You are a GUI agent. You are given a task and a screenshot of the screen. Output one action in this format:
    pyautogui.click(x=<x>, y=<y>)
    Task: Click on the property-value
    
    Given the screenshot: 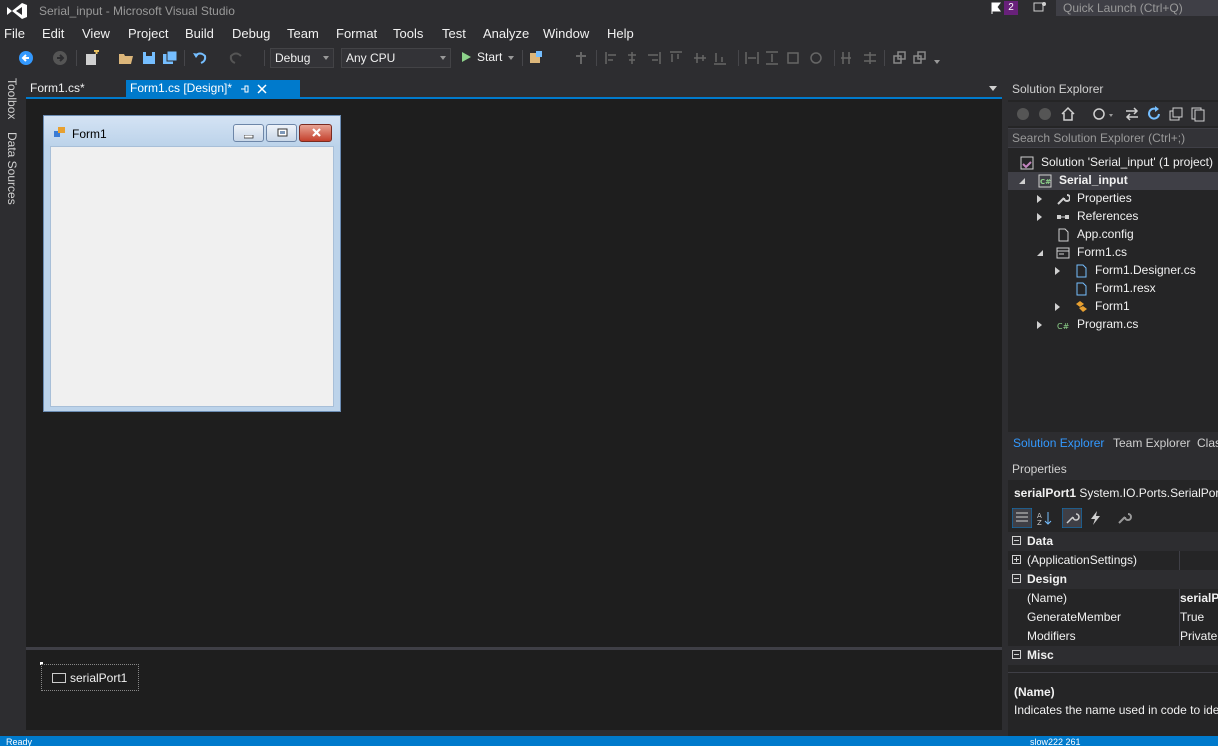 What is the action you would take?
    pyautogui.click(x=1198, y=560)
    